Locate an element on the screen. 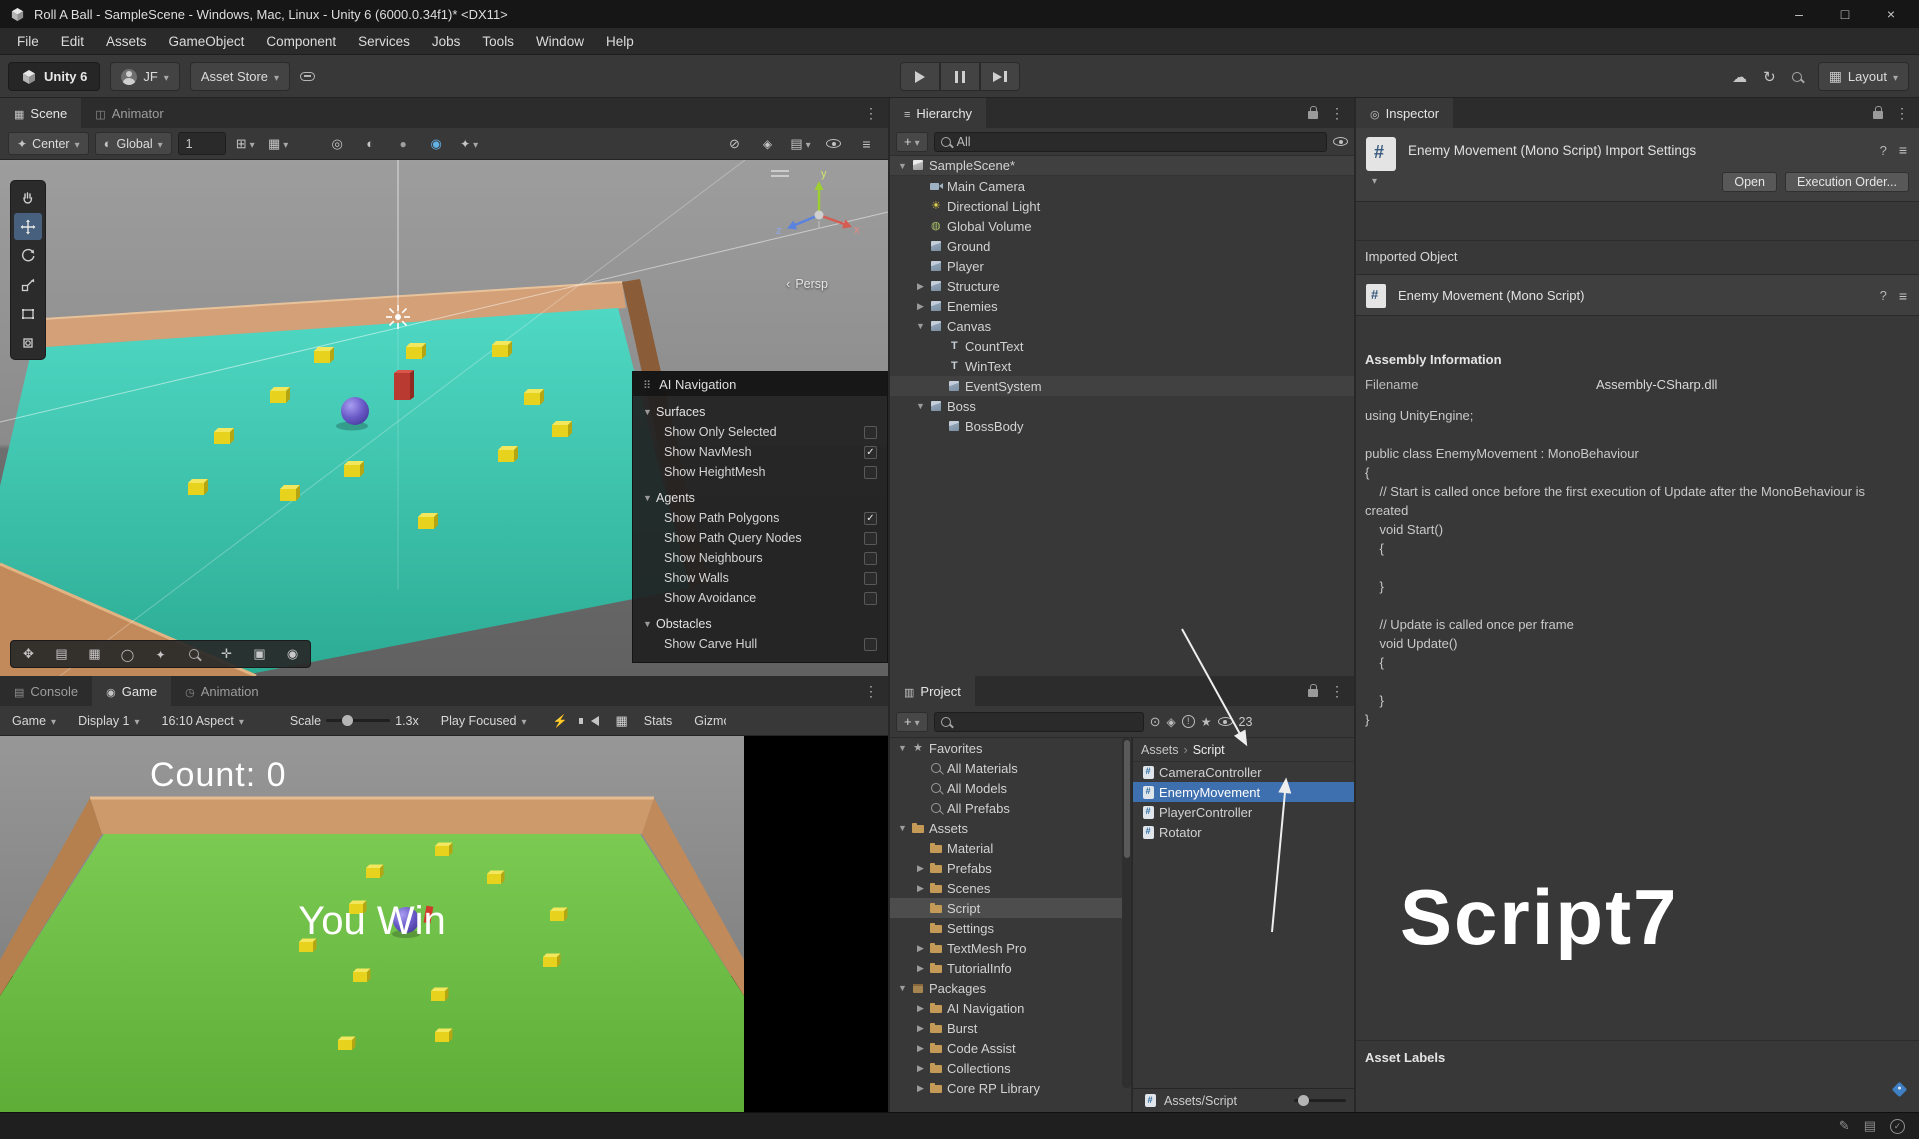 This screenshot has height=1139, width=1919. project-tree-row: ▶ TextMesh Pro is located at coordinates (1010, 948).